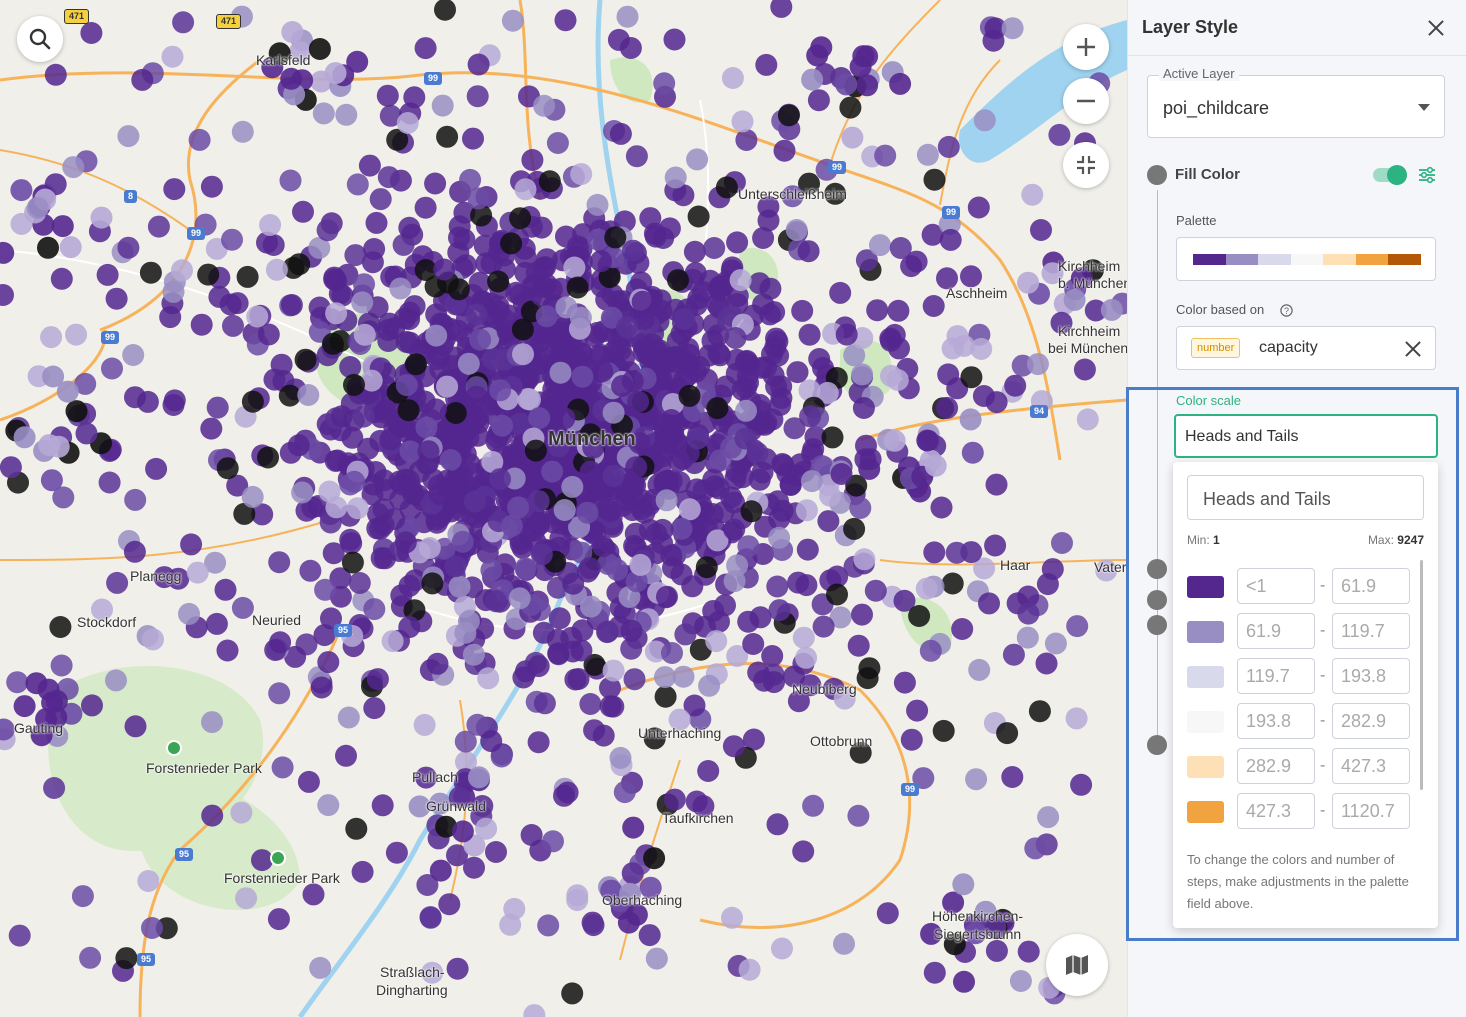 This screenshot has width=1466, height=1017. I want to click on zoom-out-button, so click(1086, 101).